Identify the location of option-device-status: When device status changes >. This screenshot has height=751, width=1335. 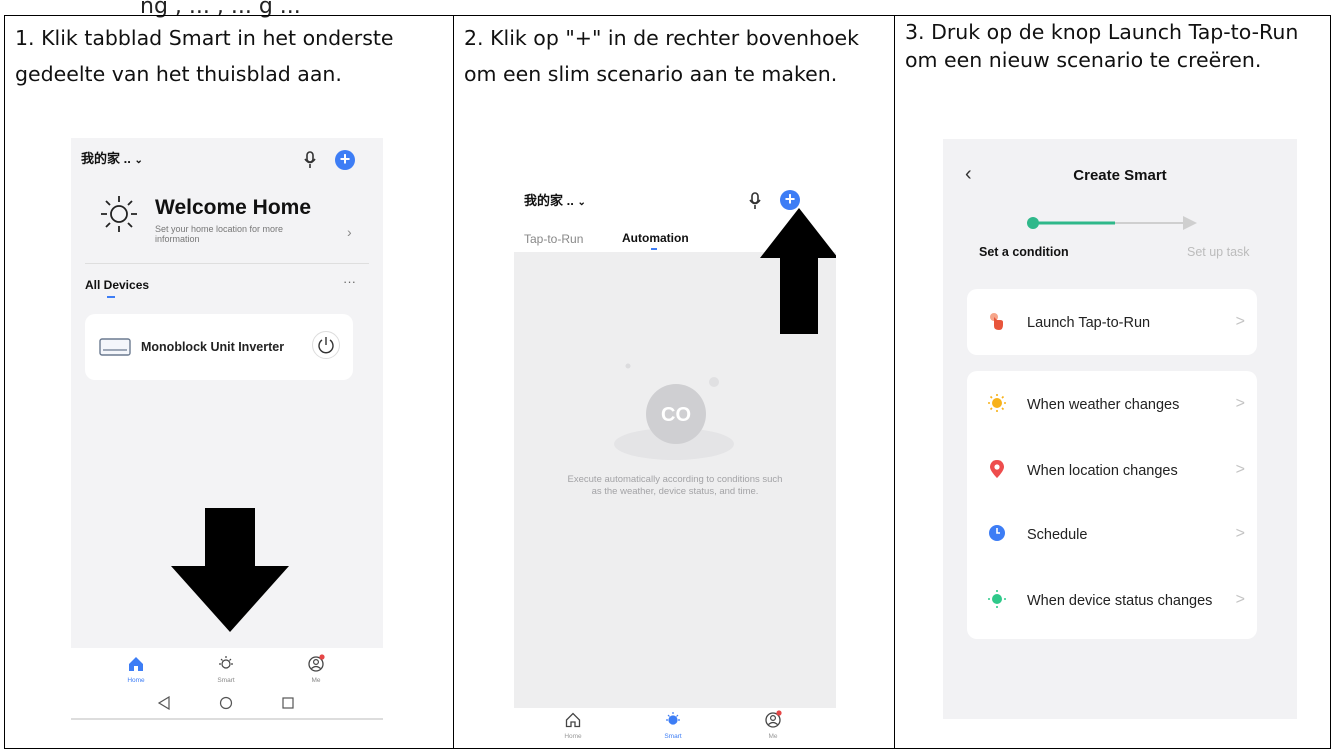
(1112, 601).